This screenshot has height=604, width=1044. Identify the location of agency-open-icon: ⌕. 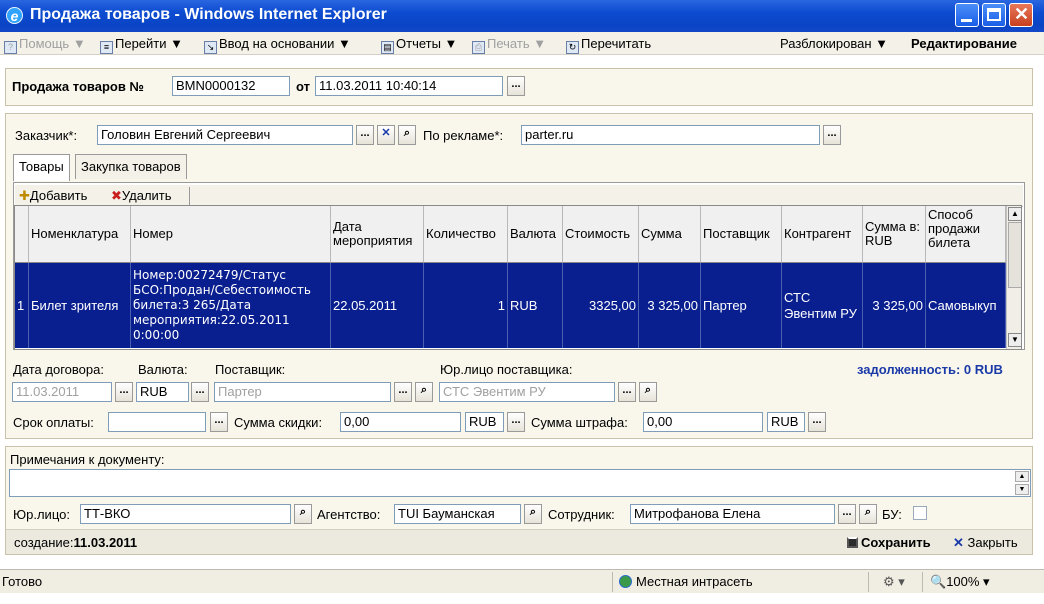
(533, 514).